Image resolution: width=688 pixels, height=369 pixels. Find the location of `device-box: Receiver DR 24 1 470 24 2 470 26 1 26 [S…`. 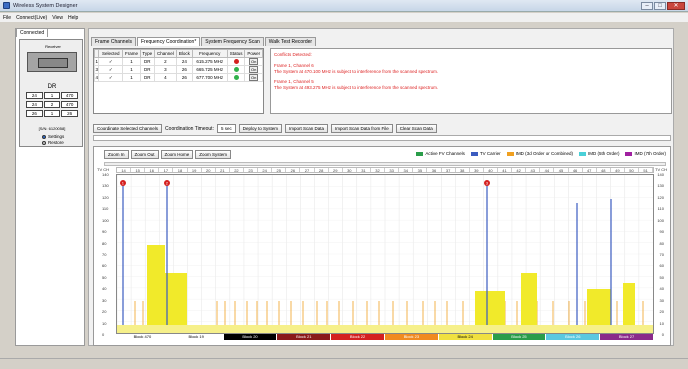

device-box: Receiver DR 24 1 470 24 2 470 26 1 26 [S… is located at coordinates (51, 93).